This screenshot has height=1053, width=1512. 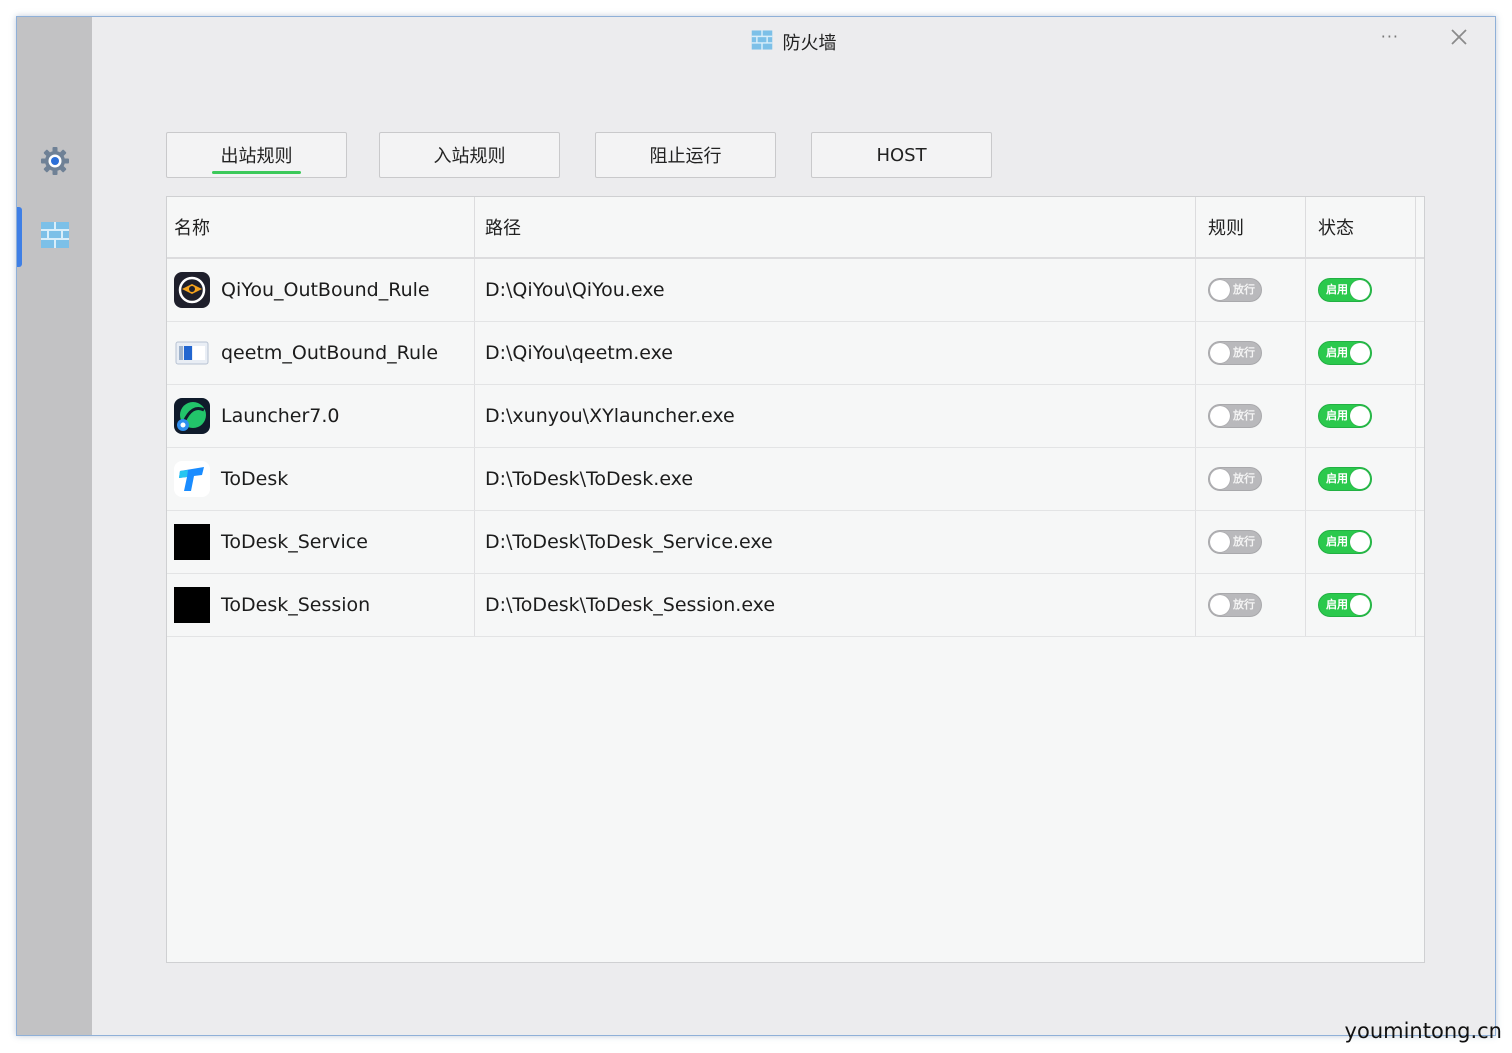 I want to click on tab-outbound-rules: 出站规则, so click(x=256, y=155).